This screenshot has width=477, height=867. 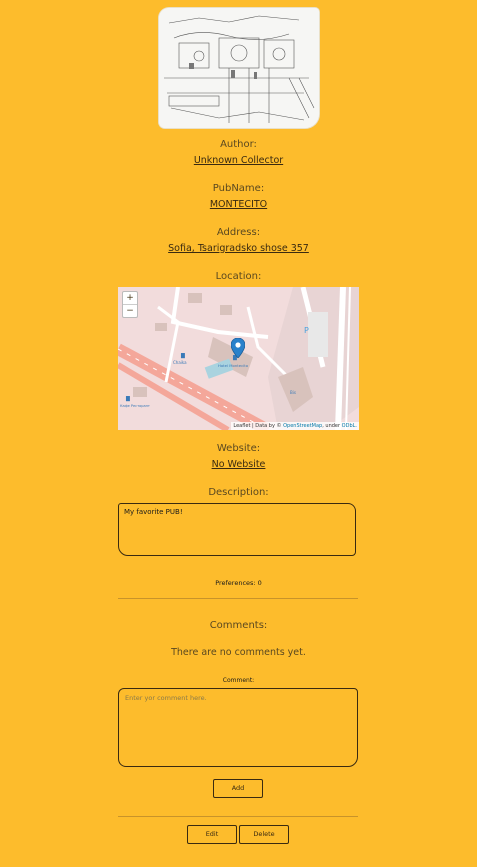 I want to click on poi-bottom-left-label: Кафе Ресторант, so click(x=135, y=406).